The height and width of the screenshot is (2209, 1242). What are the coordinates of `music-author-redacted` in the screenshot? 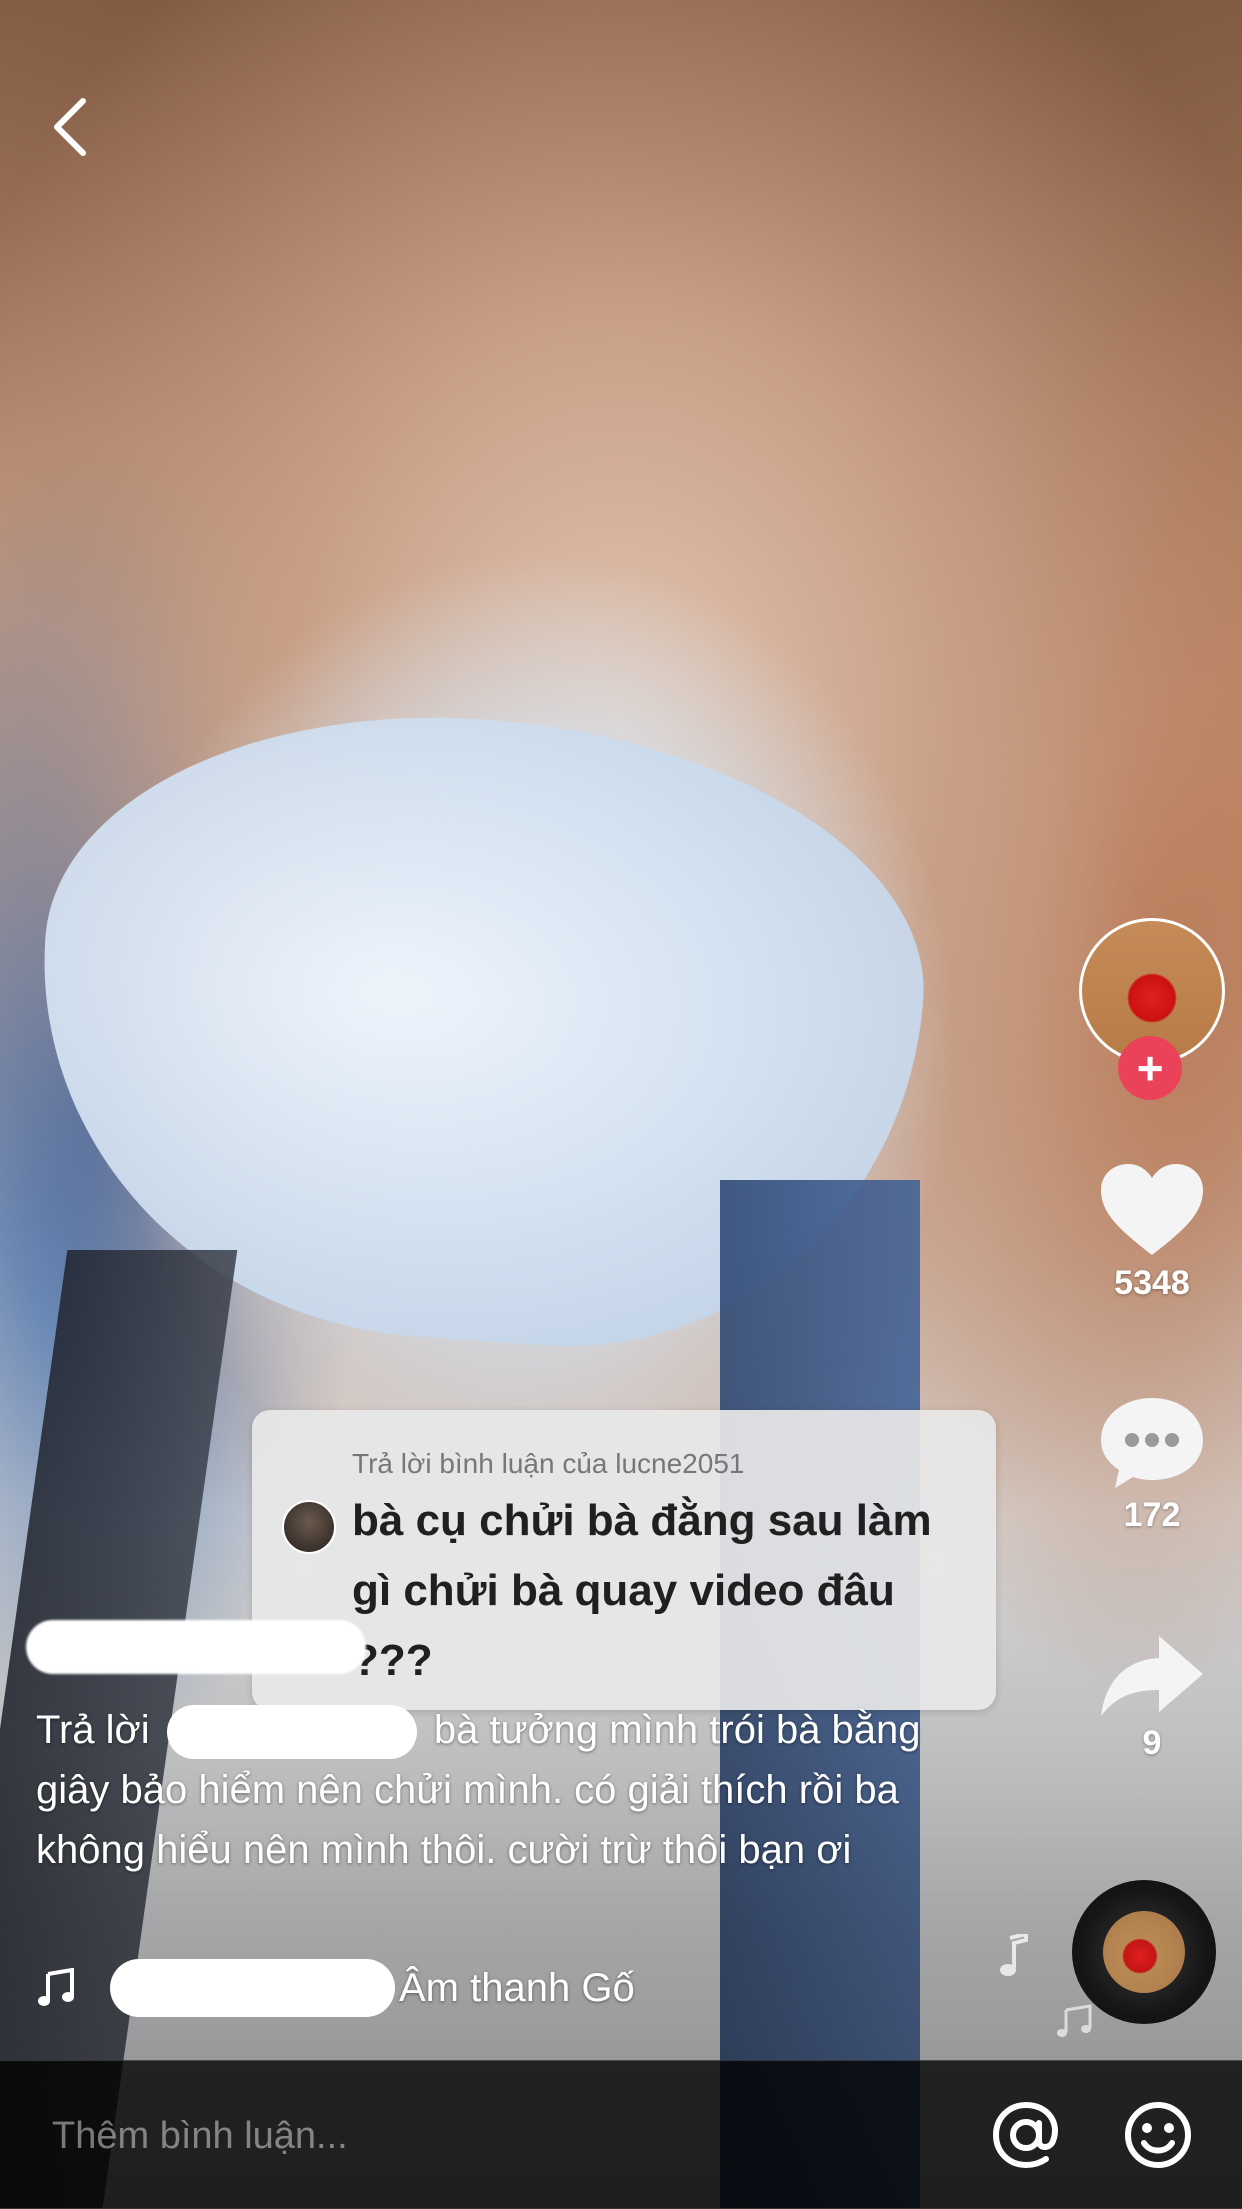 It's located at (252, 1988).